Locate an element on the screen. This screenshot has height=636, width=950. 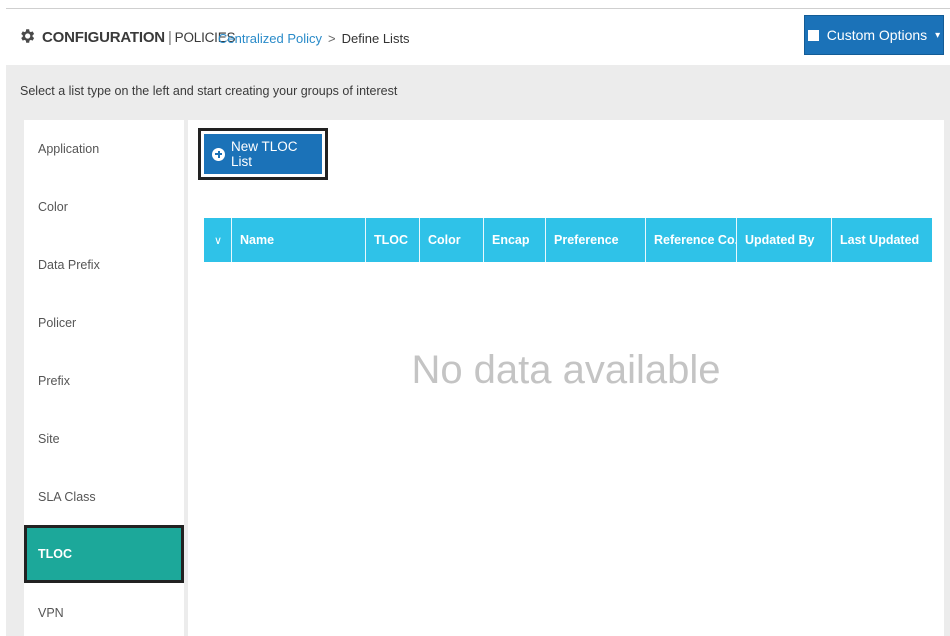
sidebar-item-site: Site is located at coordinates (104, 439).